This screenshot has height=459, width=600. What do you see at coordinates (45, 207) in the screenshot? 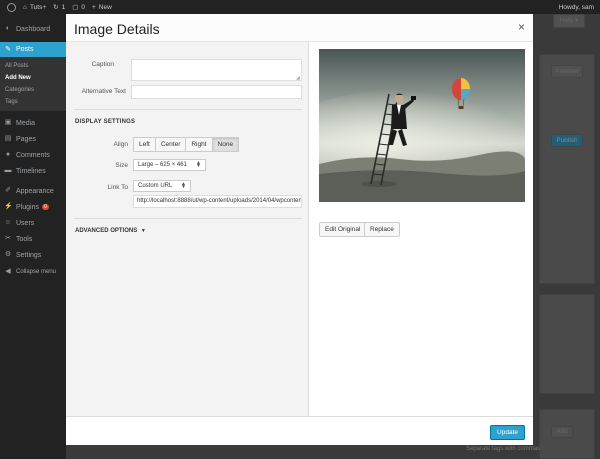
I see `plugins-update-badge: 0` at bounding box center [45, 207].